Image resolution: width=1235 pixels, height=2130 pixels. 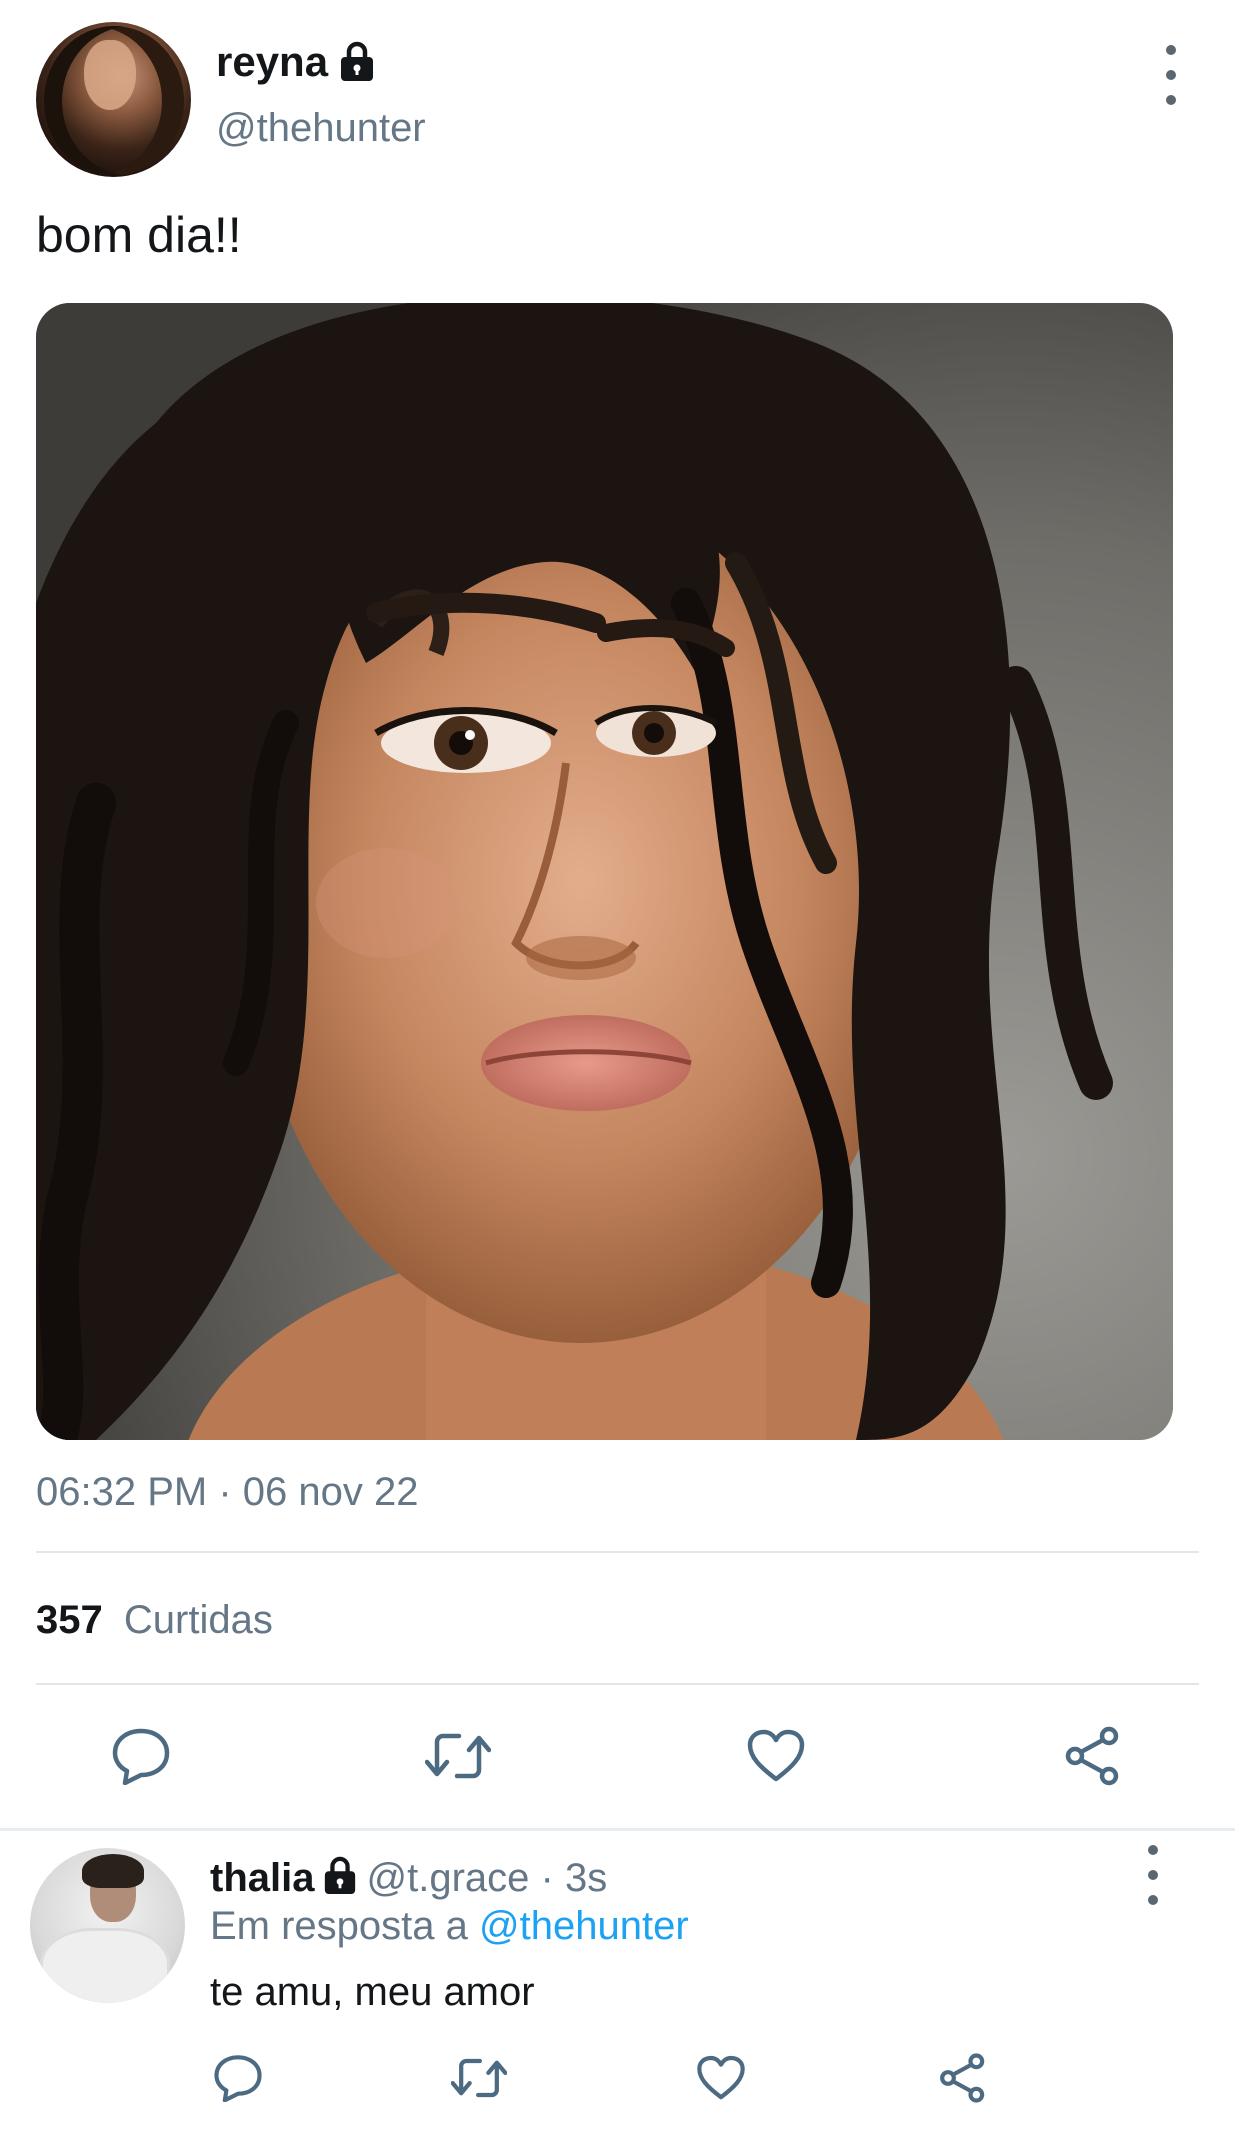 What do you see at coordinates (617, 1829) in the screenshot?
I see `reply-separator` at bounding box center [617, 1829].